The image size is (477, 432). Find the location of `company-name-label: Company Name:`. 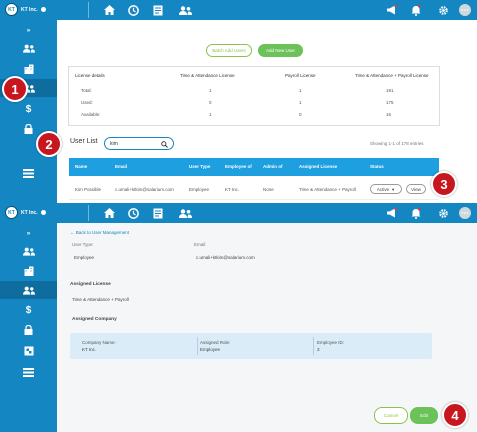

company-name-label: Company Name: is located at coordinates (99, 342).